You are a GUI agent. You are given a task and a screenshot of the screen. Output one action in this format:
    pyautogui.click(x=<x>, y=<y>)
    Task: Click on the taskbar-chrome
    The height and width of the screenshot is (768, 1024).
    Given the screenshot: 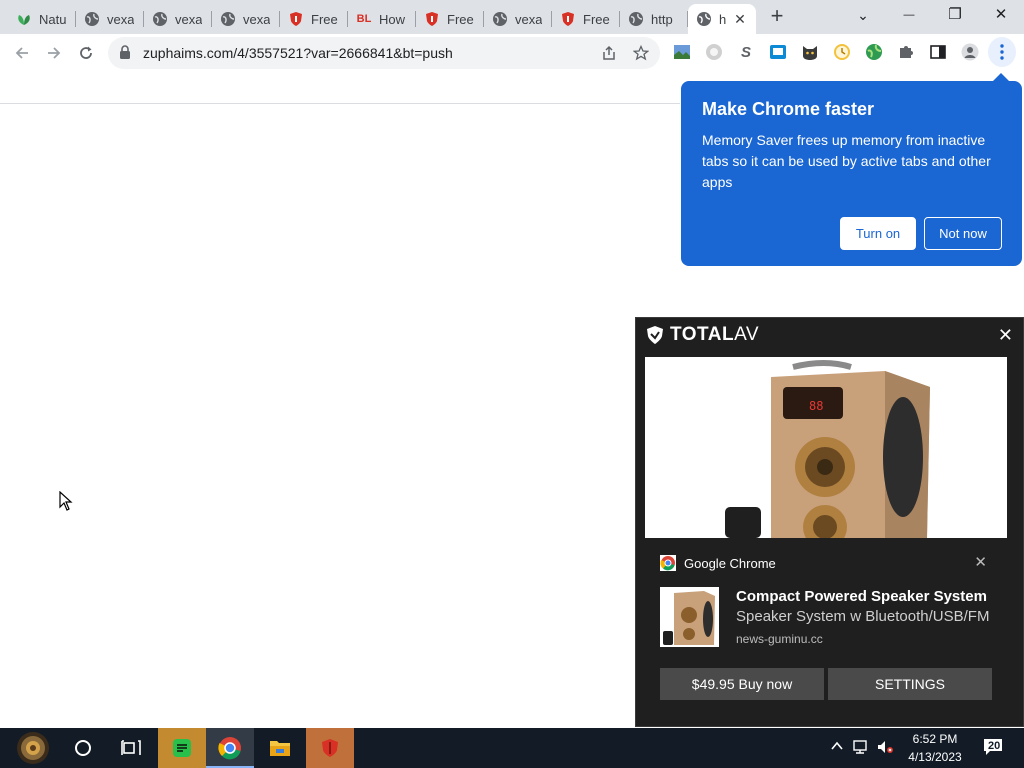 What is the action you would take?
    pyautogui.click(x=230, y=748)
    